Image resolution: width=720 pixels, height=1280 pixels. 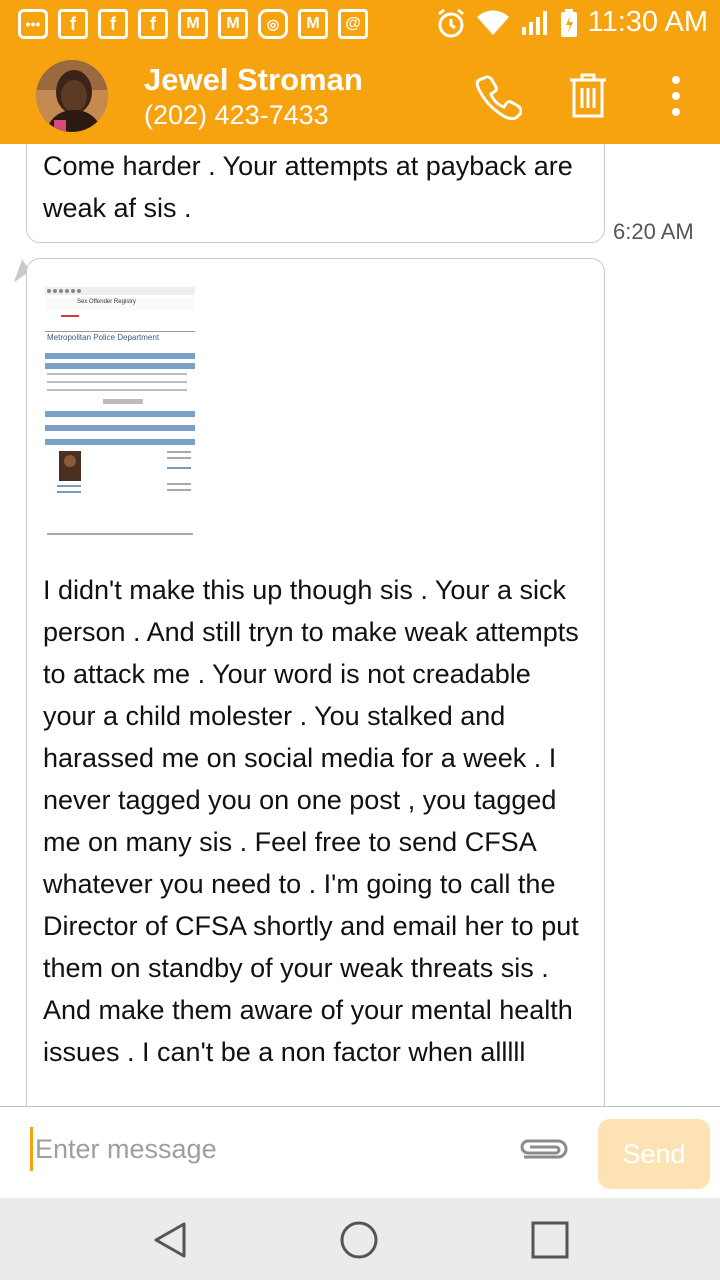 I want to click on delete-button, so click(x=588, y=96).